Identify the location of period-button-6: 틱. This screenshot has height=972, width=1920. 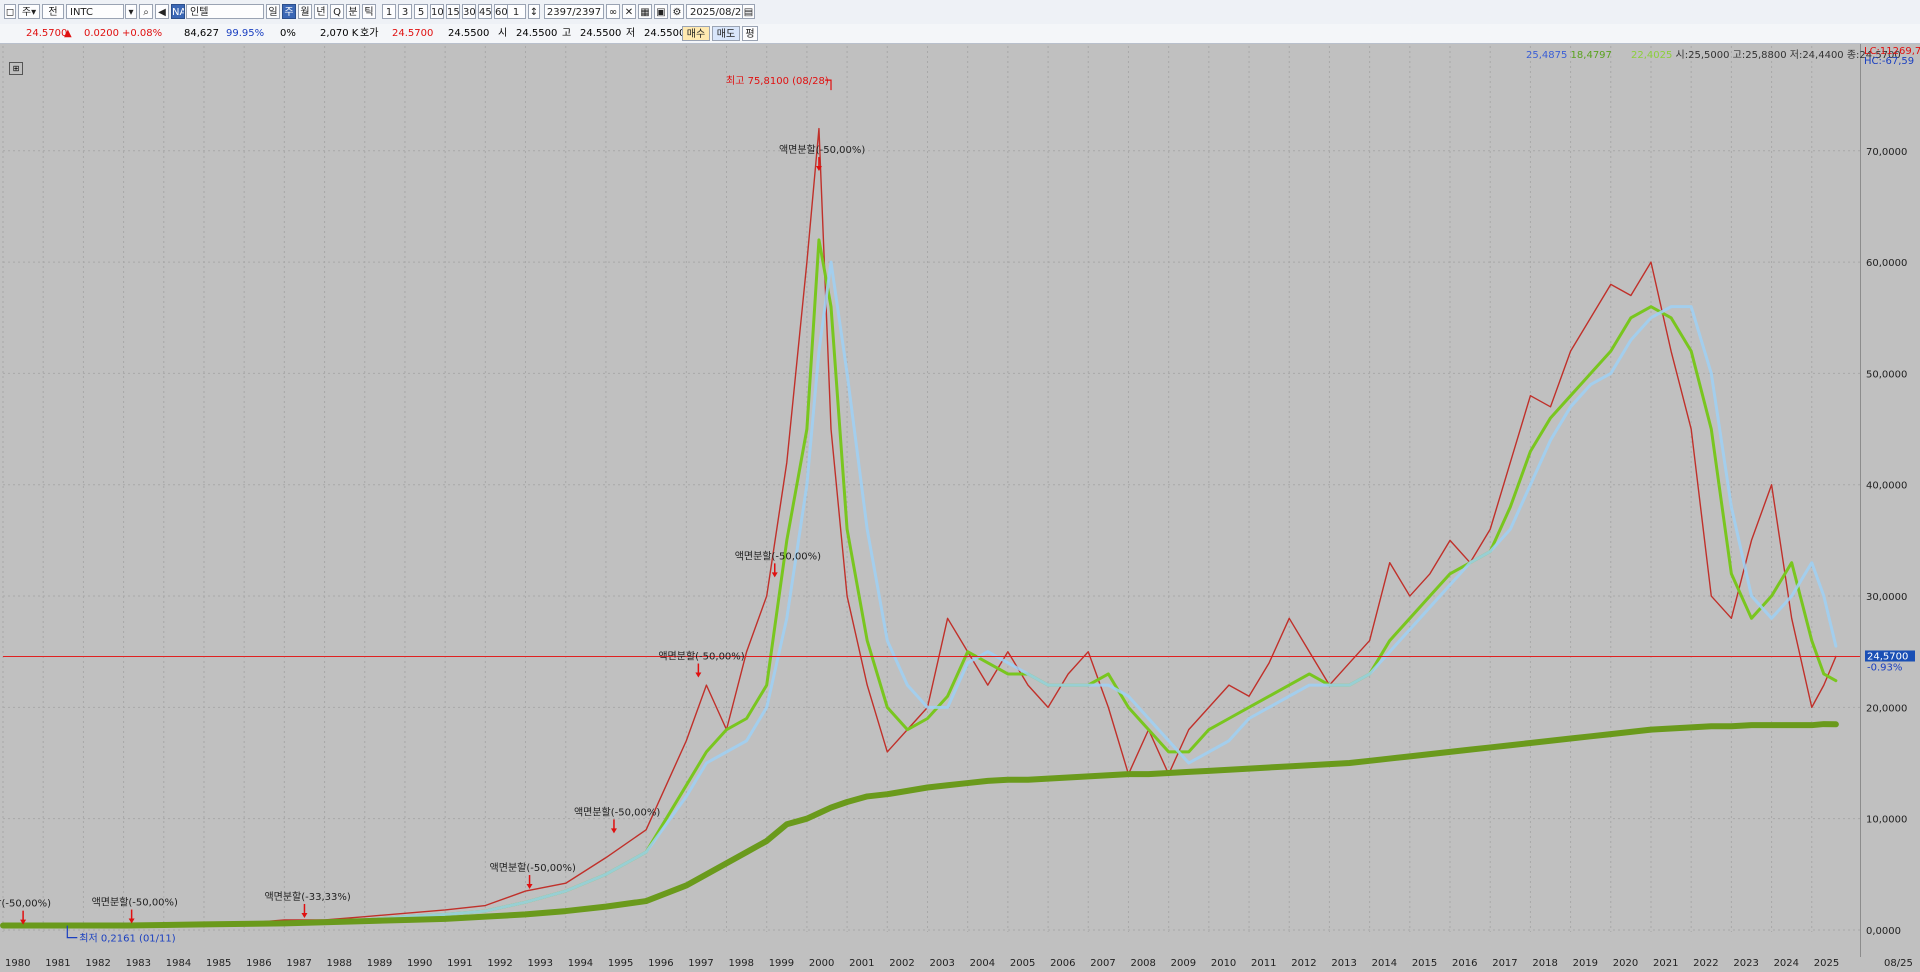
(369, 11).